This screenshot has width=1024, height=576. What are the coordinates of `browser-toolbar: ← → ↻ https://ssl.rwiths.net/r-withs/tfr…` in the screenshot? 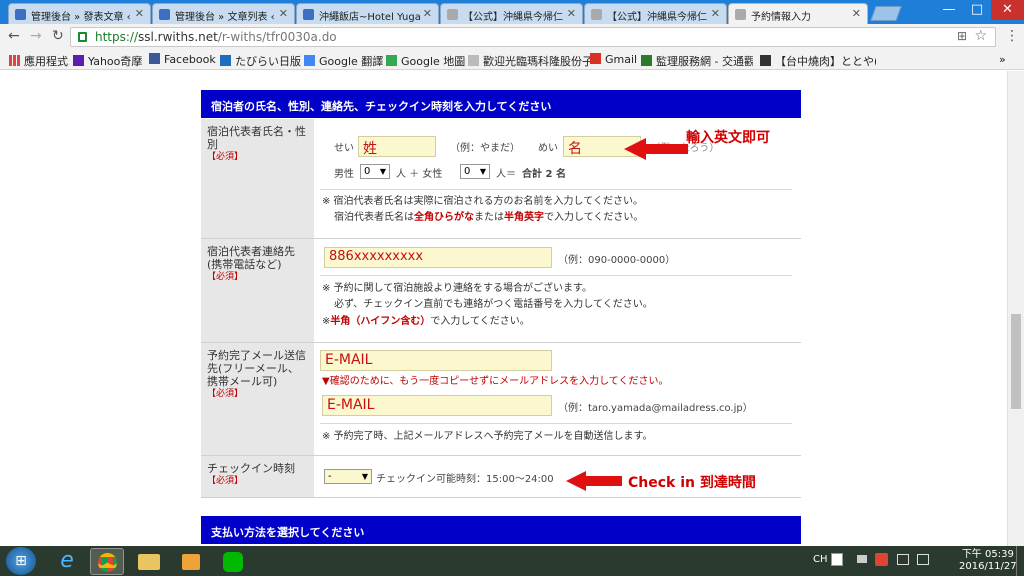 It's located at (512, 37).